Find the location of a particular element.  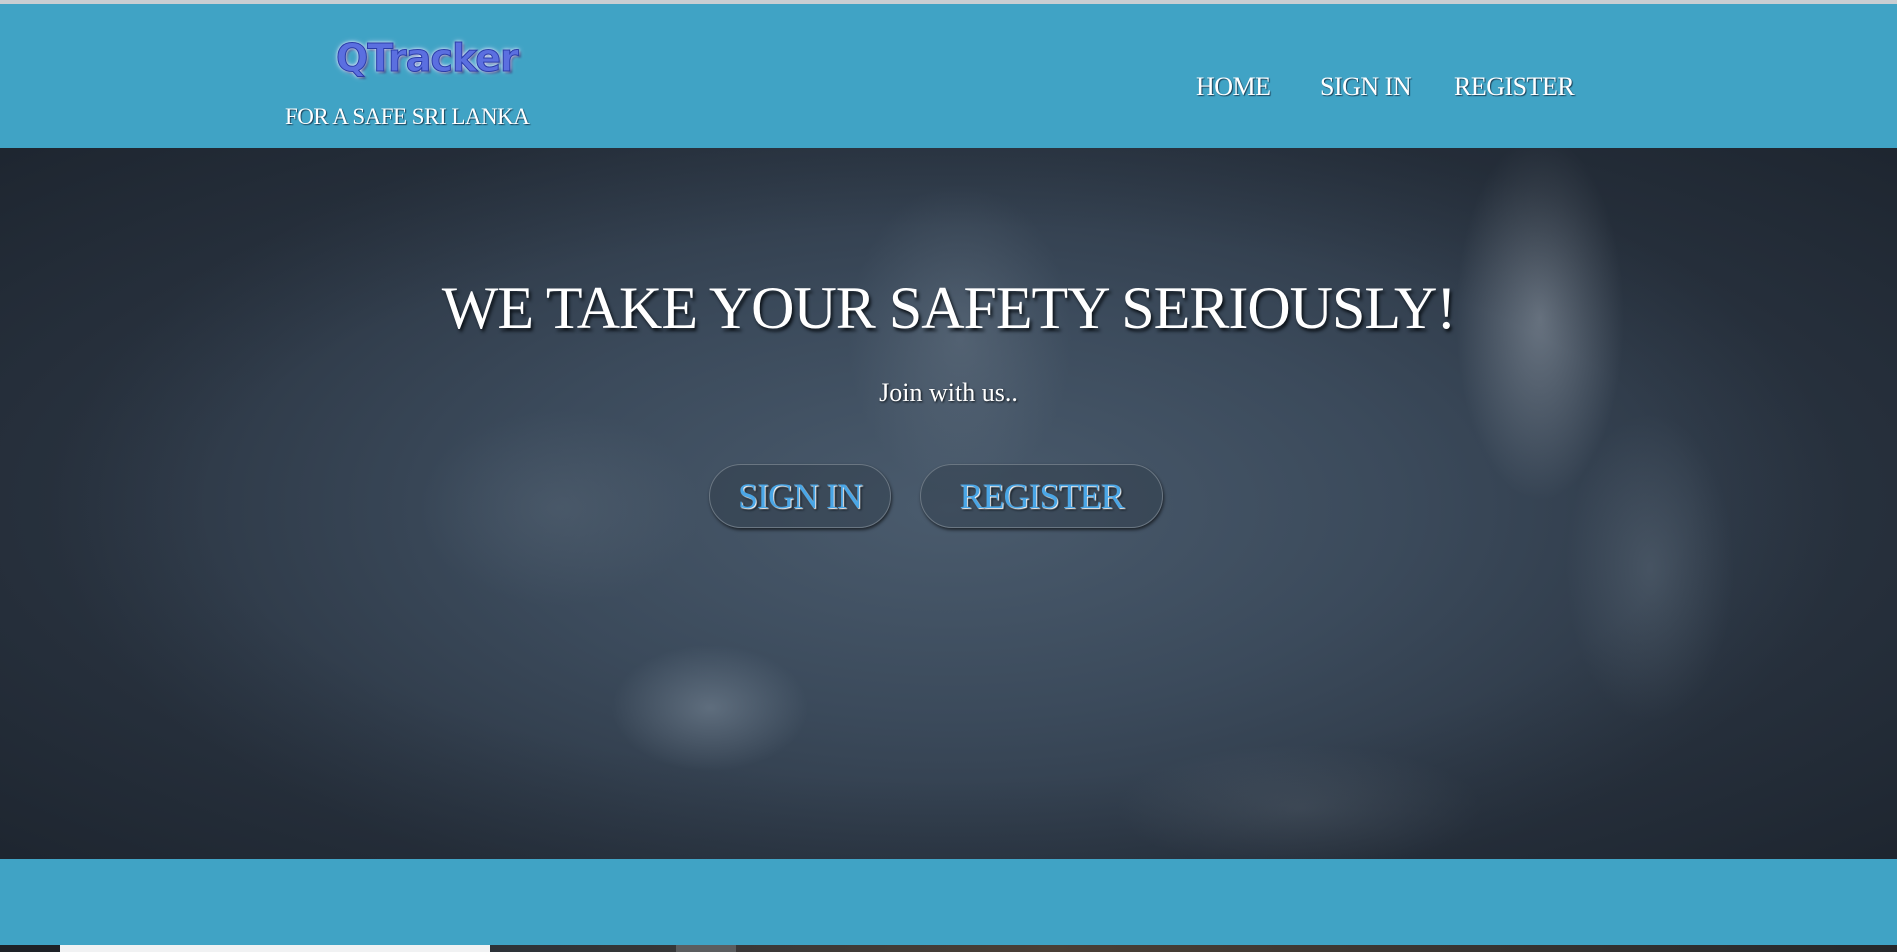

main-nav: HOME SIGN IN REGISTER is located at coordinates (948, 92).